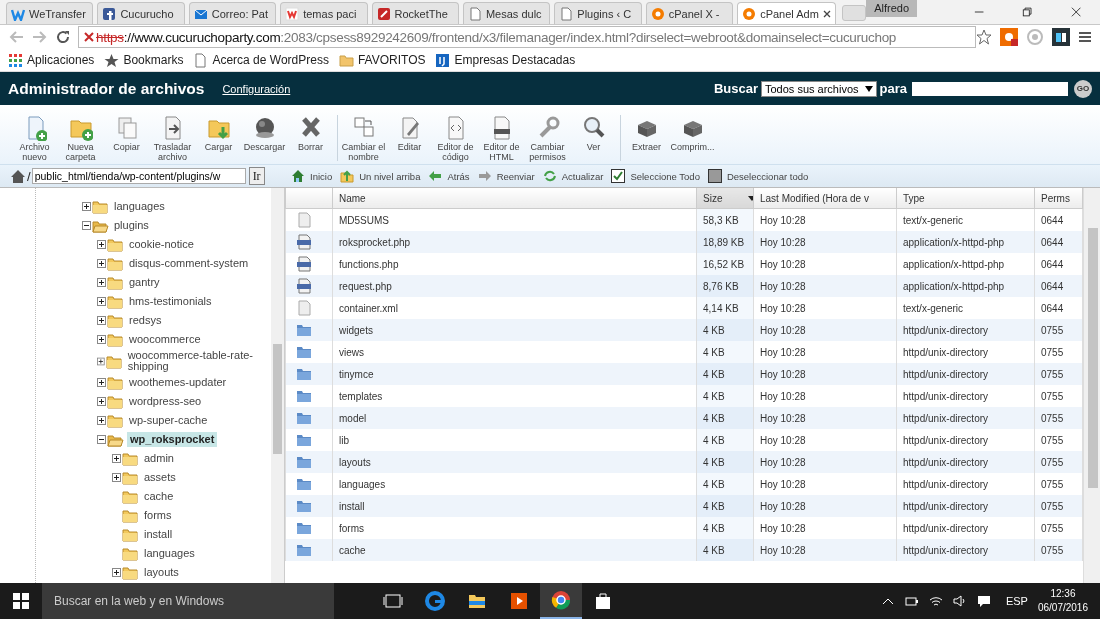 This screenshot has height=619, width=1100. I want to click on toolbar-button: Ver, so click(593, 133).